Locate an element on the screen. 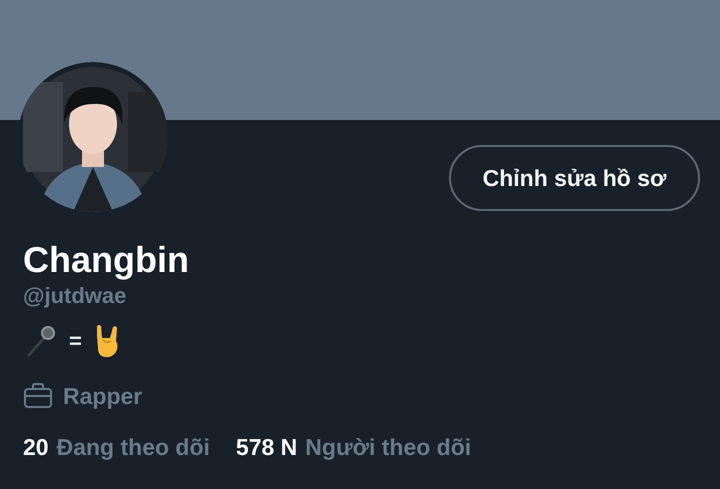  stat-label: Đang theo dõi is located at coordinates (133, 447).